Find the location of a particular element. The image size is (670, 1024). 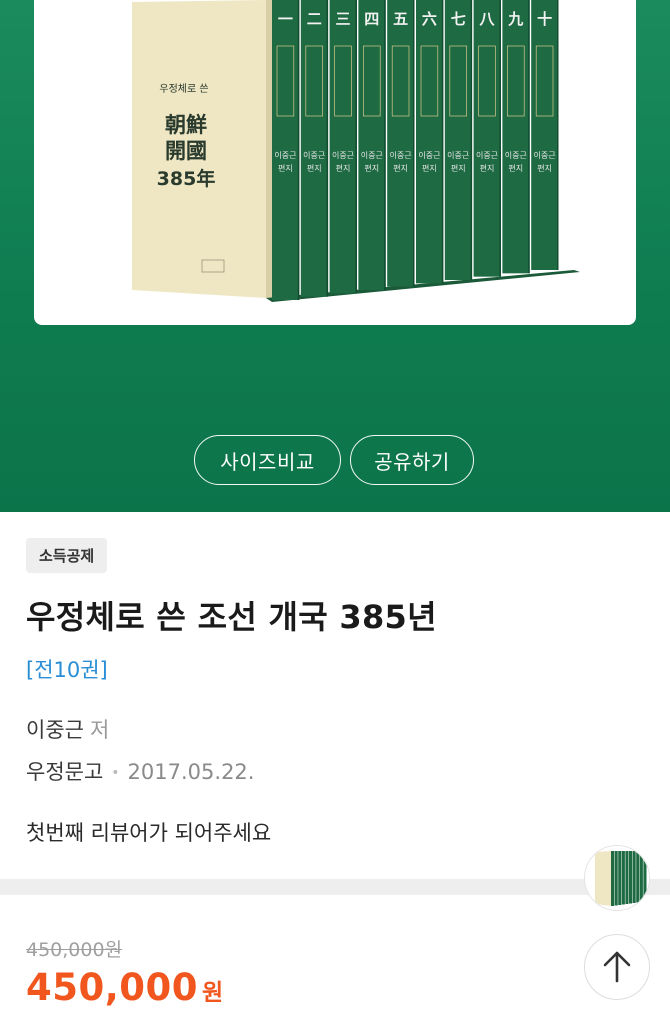

sale-price-unit: 원 is located at coordinates (213, 993).